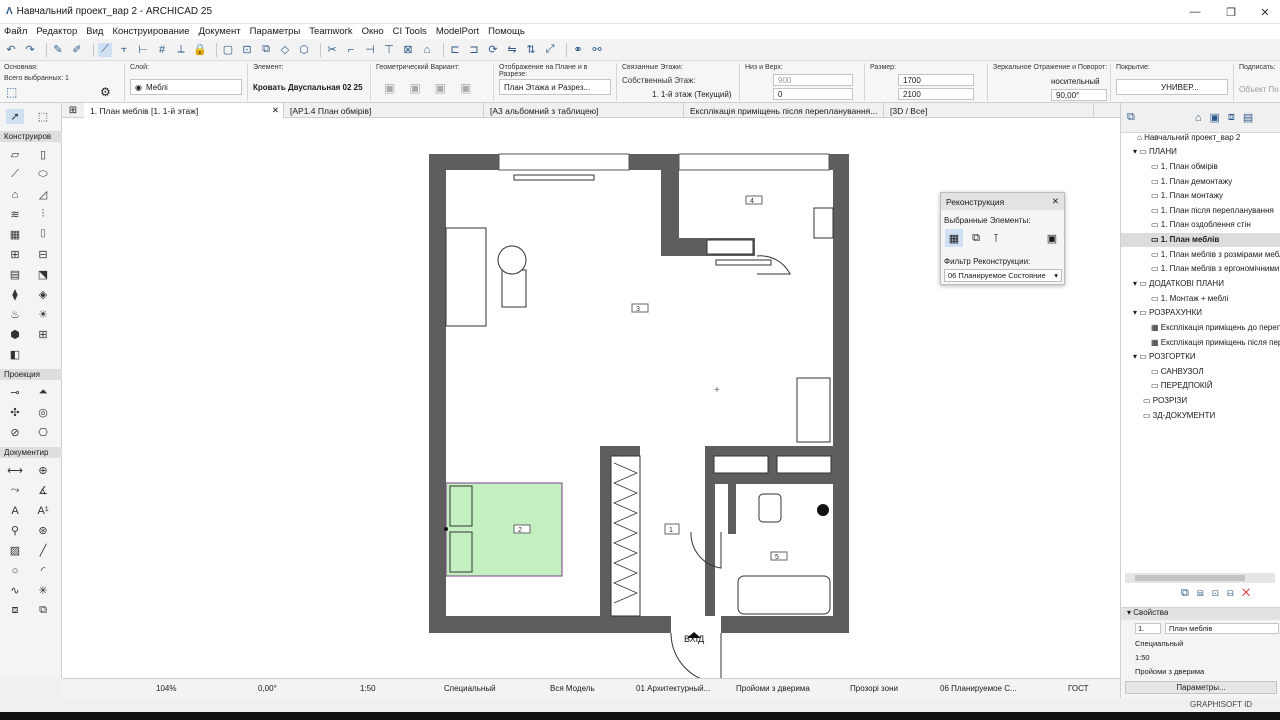  What do you see at coordinates (43, 550) in the screenshot?
I see `line-tool: ╱` at bounding box center [43, 550].